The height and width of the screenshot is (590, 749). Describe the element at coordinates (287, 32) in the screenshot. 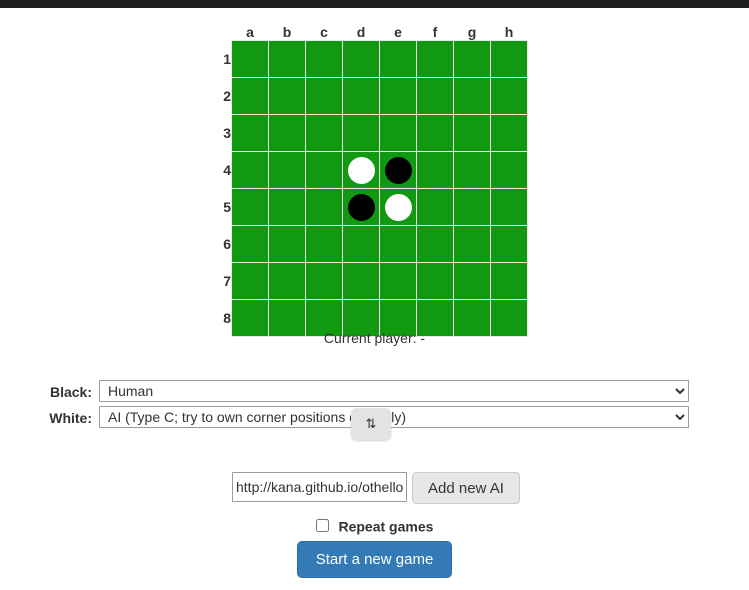

I see `column-label-b: b` at that location.